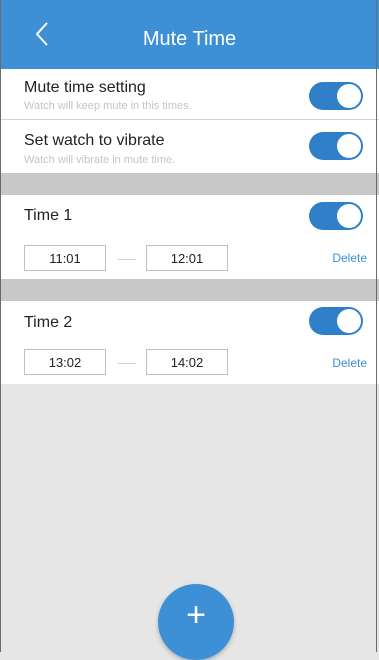 The width and height of the screenshot is (379, 660). I want to click on time-slot-2: Time 2 13:02 14:02 Delete, so click(189, 342).